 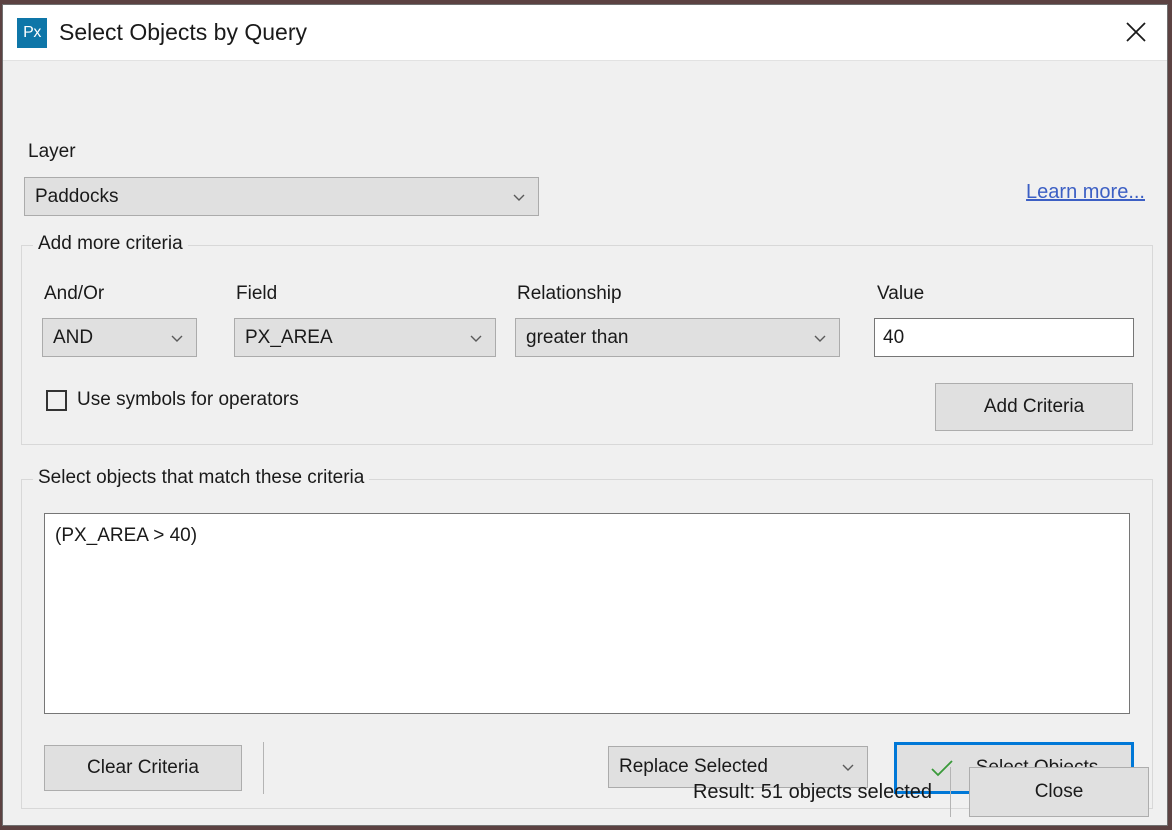 What do you see at coordinates (119, 337) in the screenshot?
I see `and-or-select: AND` at bounding box center [119, 337].